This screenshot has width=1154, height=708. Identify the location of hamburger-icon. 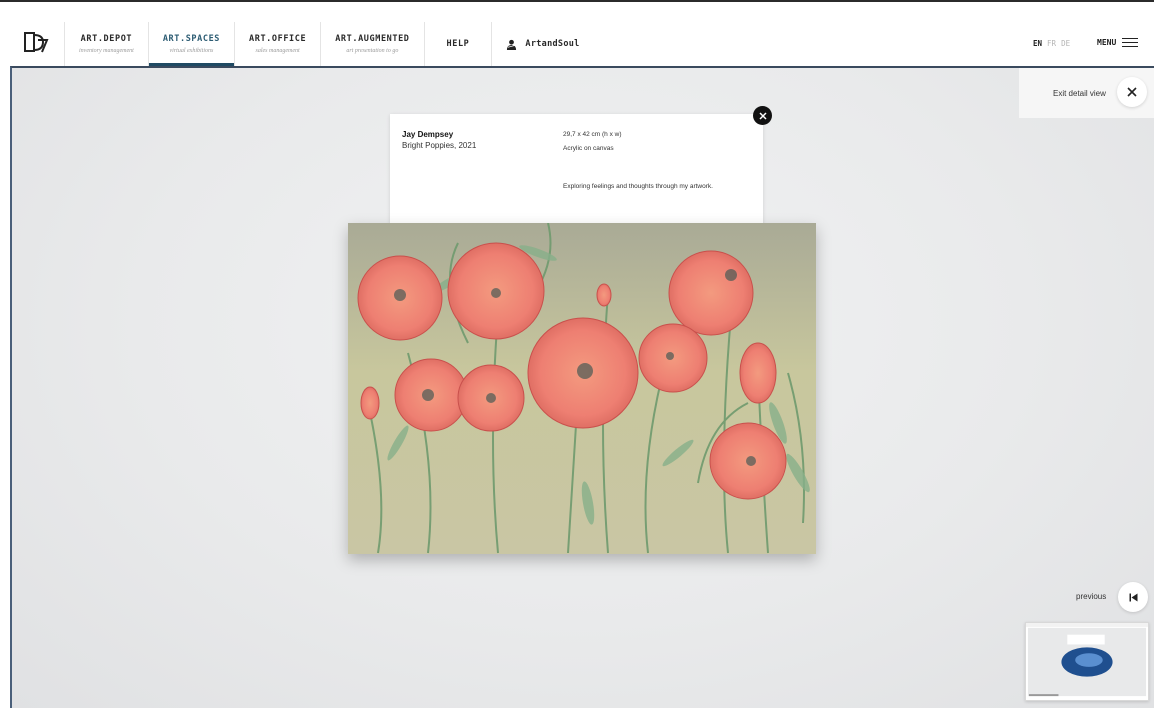
(1130, 43).